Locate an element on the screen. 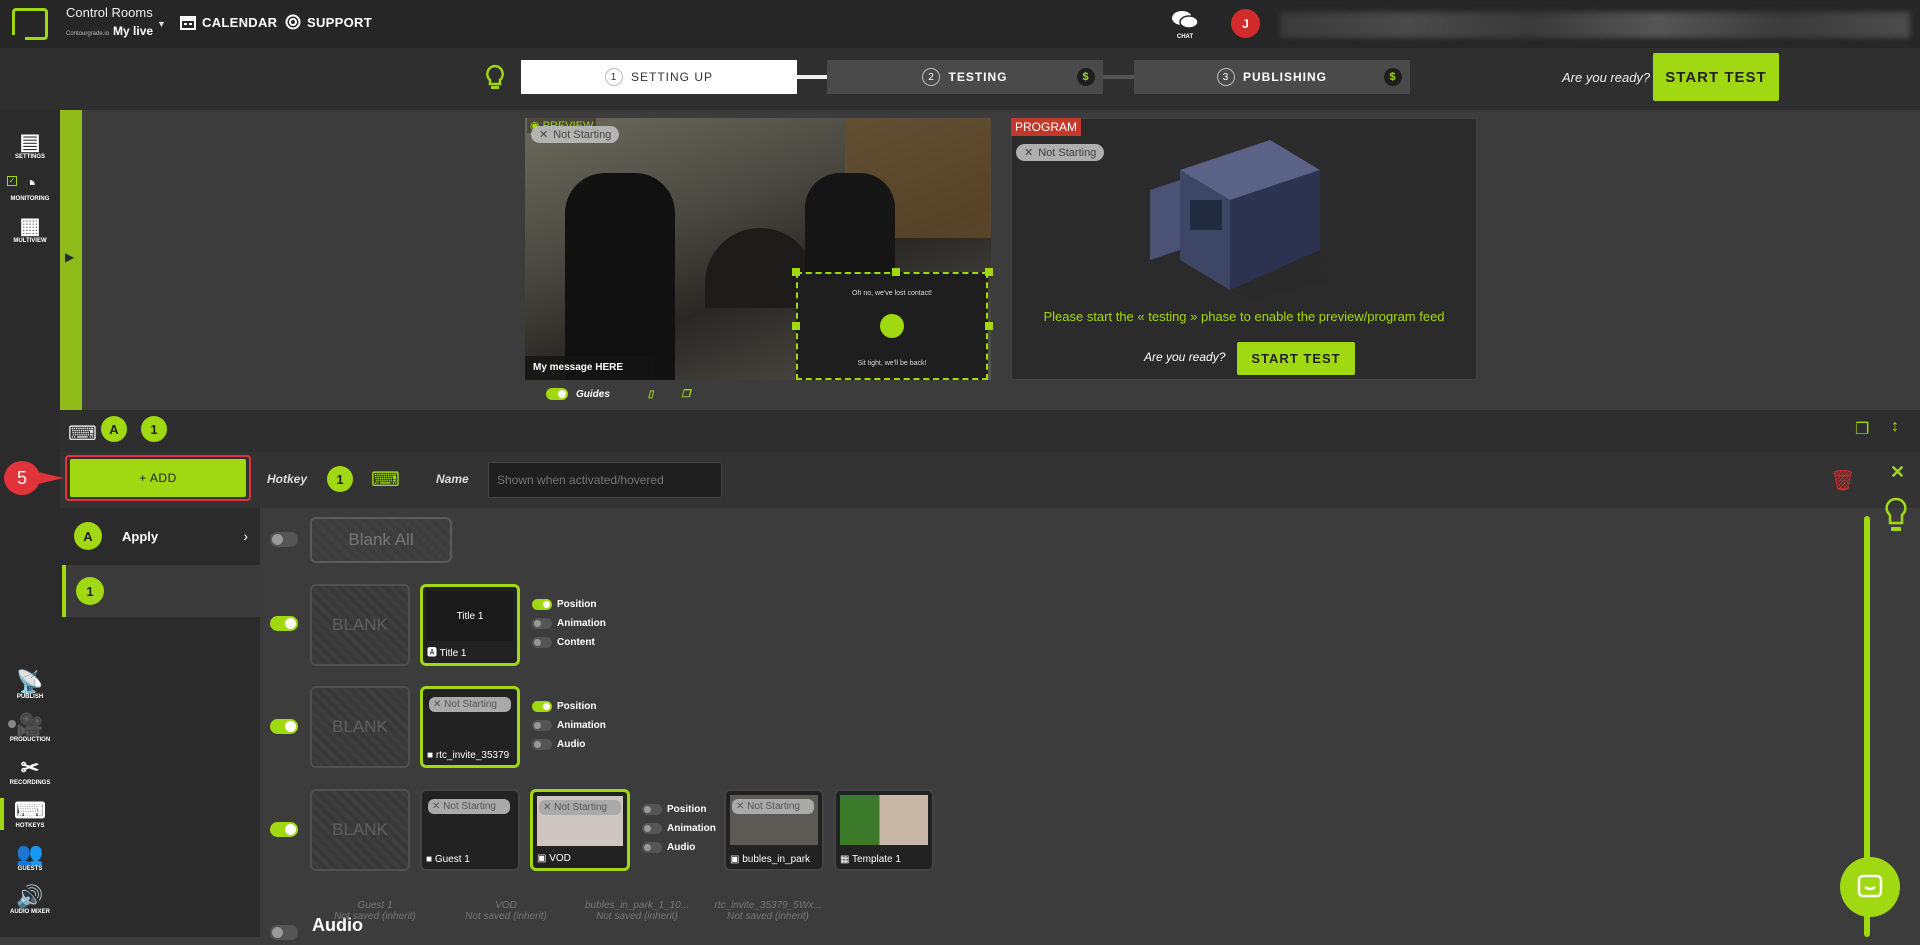 The image size is (1920, 945). expand-vertical-icon: ↕ is located at coordinates (1895, 427).